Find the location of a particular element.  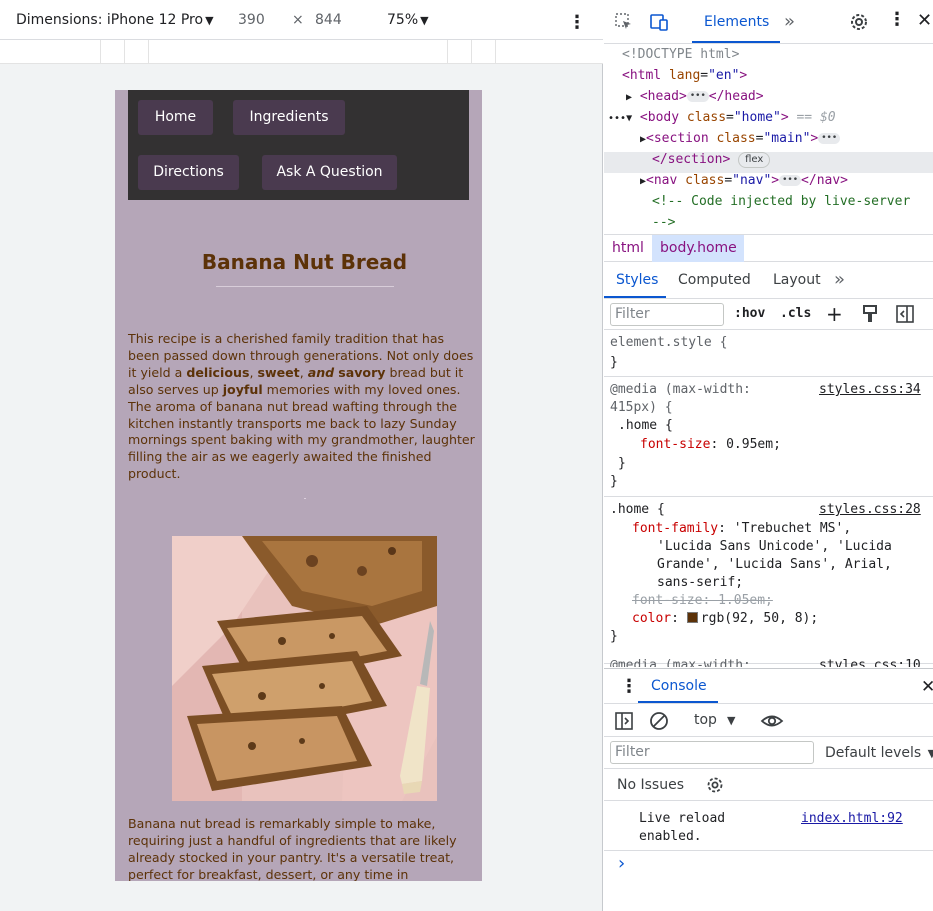

bold-text: delicious is located at coordinates (218, 372).